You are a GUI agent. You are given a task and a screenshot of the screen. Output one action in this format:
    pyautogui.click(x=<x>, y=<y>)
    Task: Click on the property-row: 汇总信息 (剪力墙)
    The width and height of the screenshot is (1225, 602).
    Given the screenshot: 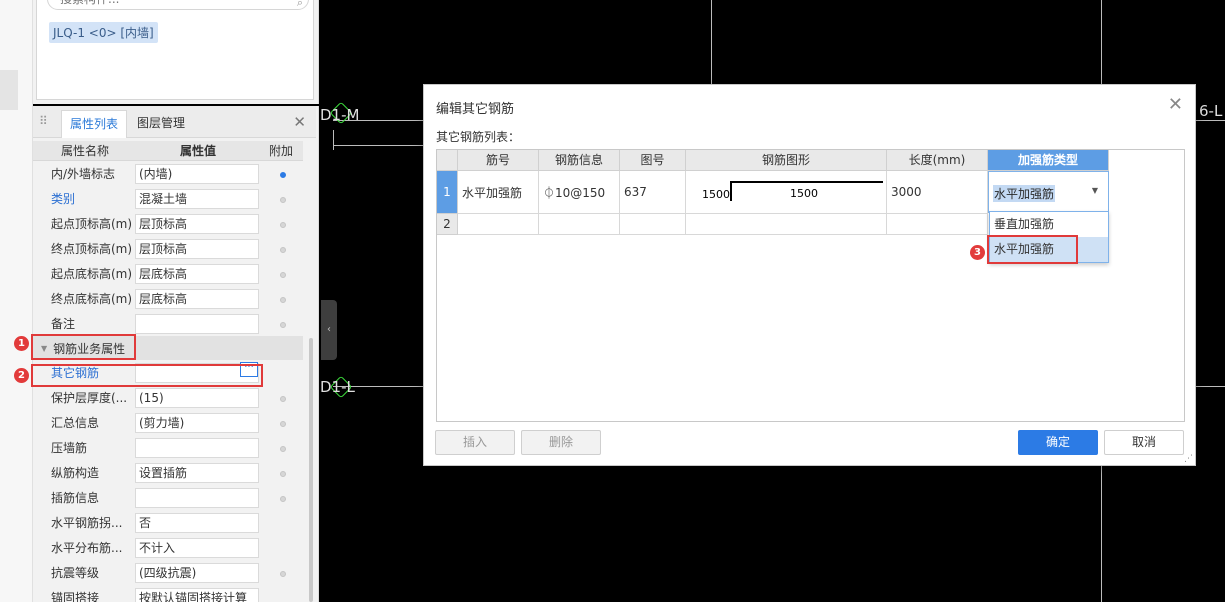 What is the action you would take?
    pyautogui.click(x=168, y=422)
    